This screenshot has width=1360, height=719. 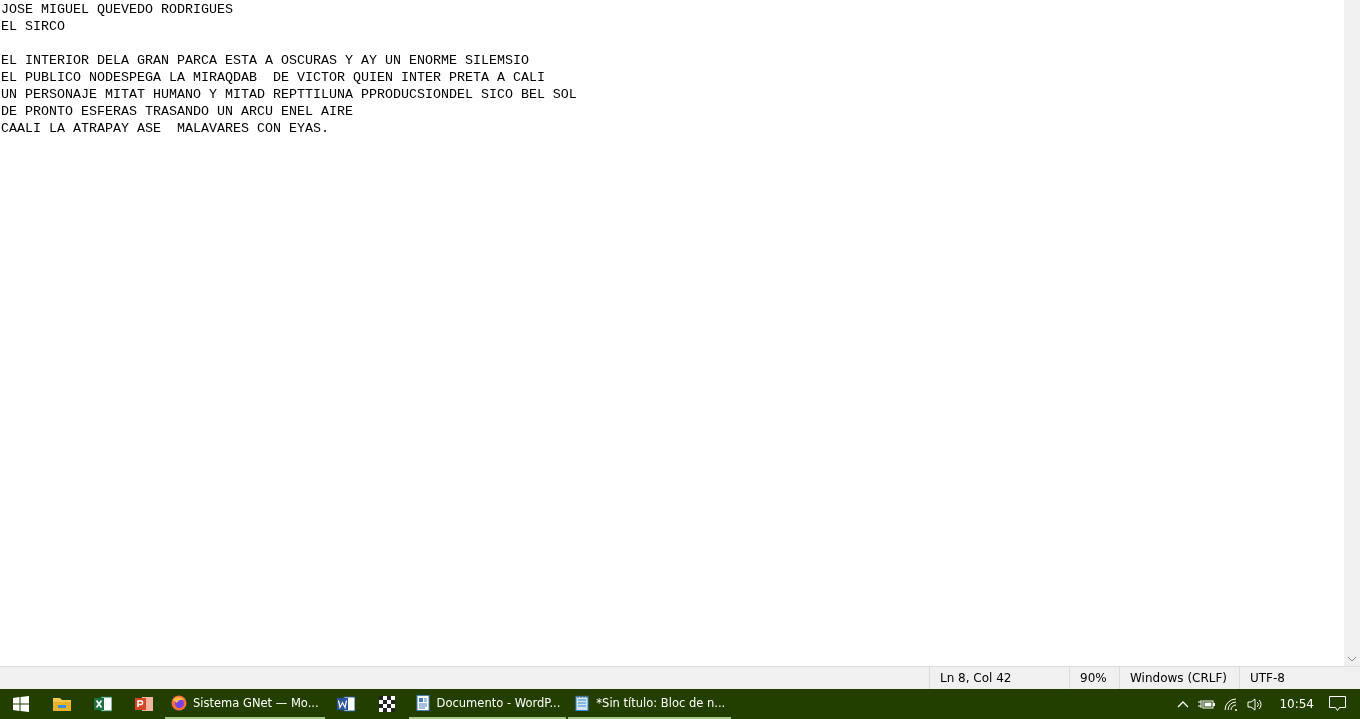 I want to click on chevron-up-icon, so click(x=1183, y=704).